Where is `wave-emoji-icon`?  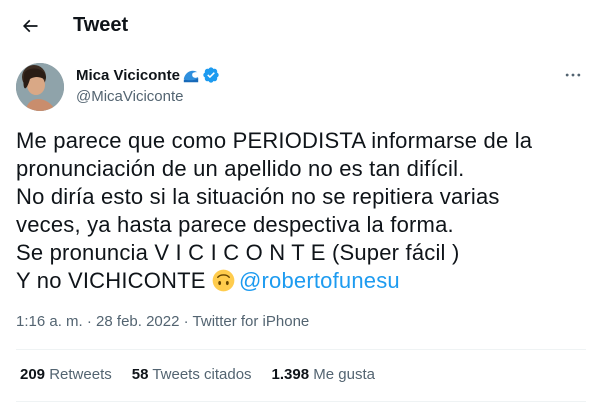
wave-emoji-icon is located at coordinates (191, 76).